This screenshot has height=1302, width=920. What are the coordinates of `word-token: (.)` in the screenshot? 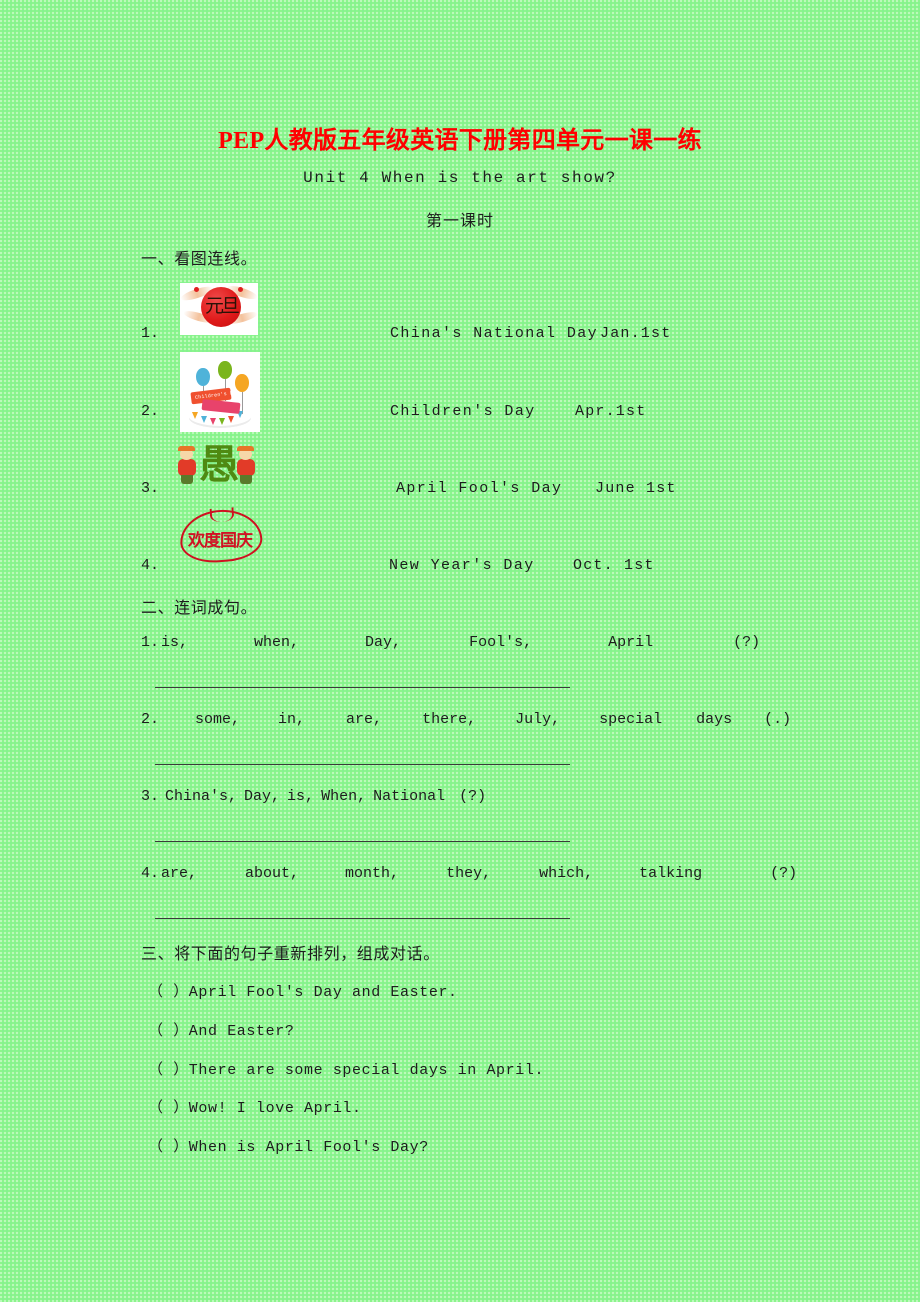 It's located at (778, 719).